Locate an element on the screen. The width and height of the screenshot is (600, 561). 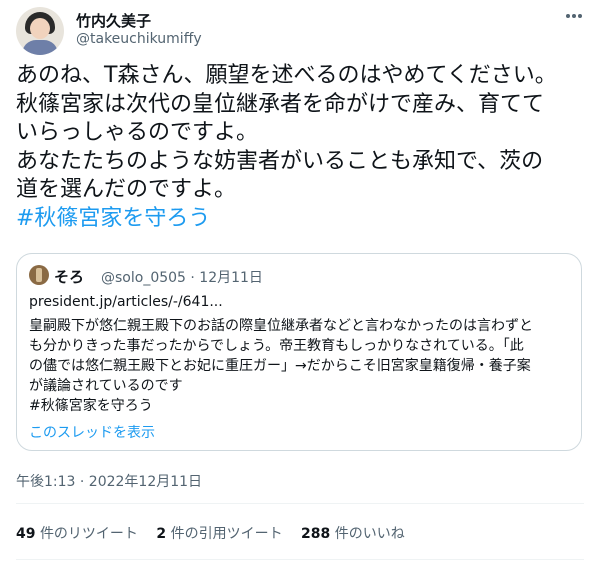
show-thread-link: このスレッドを表示 is located at coordinates (92, 432).